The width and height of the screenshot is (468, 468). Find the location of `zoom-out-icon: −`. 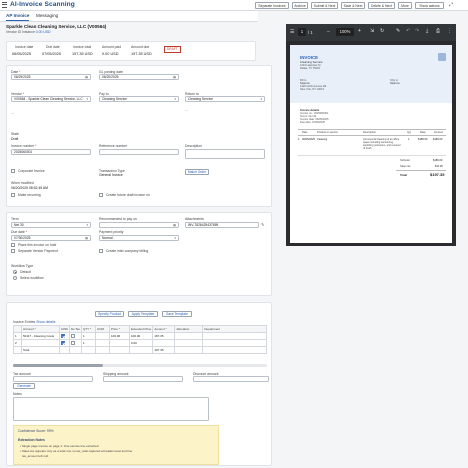

zoom-out-icon: − is located at coordinates (328, 32).